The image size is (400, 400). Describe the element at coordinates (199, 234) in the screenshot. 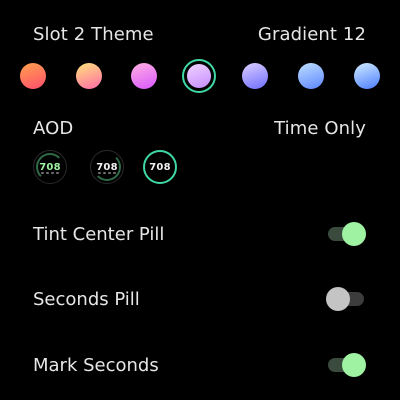

I see `setting-row-tint-center-pill: Tint Center Pill` at that location.